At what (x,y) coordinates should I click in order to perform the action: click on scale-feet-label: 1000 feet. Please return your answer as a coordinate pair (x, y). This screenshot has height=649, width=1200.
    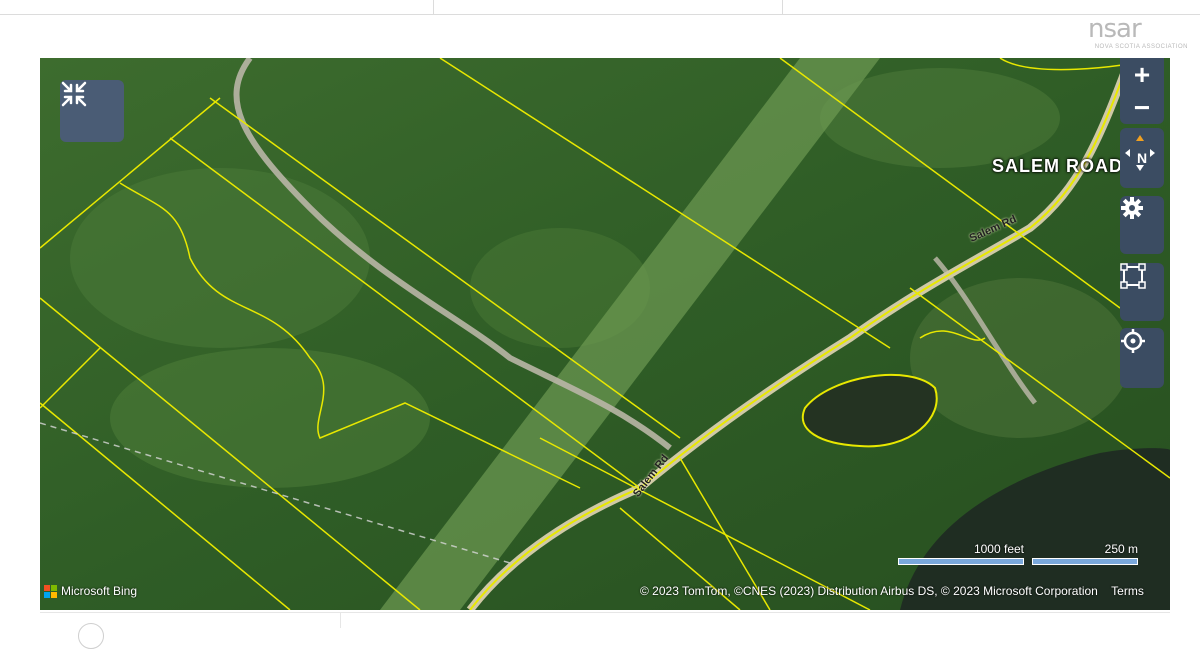
    Looking at the image, I should click on (998, 549).